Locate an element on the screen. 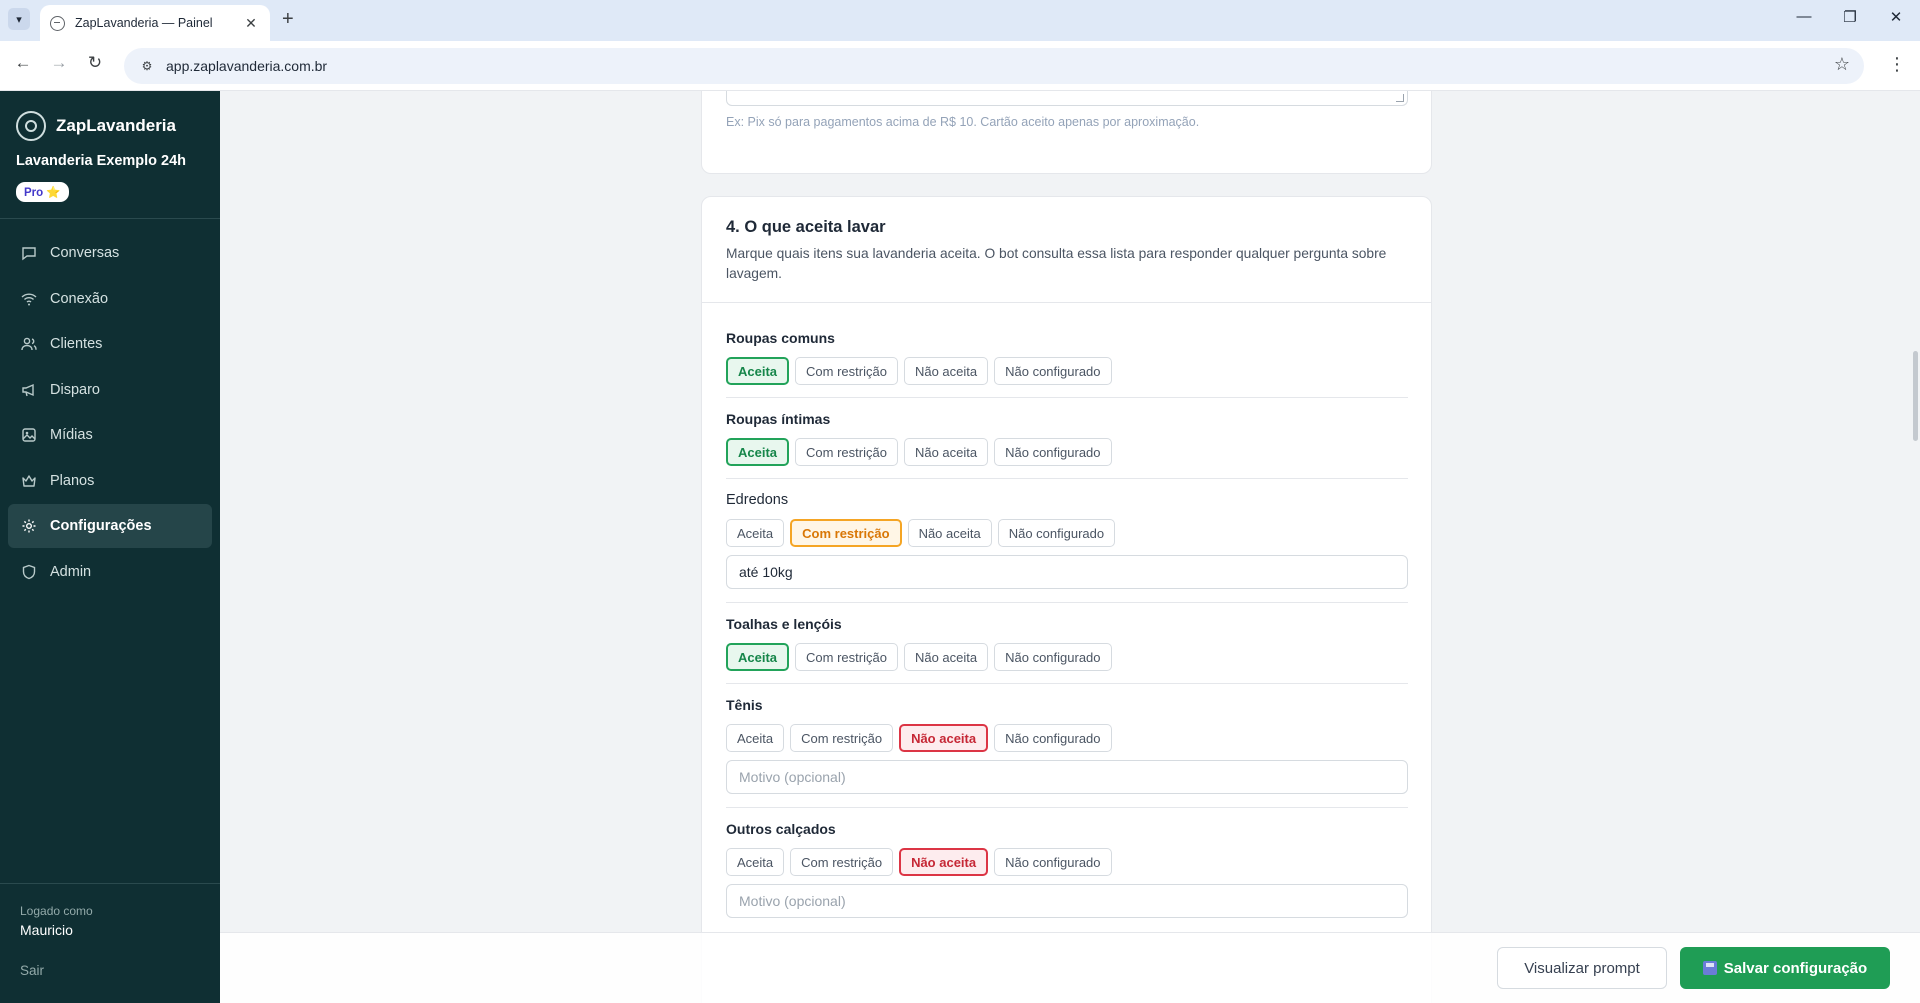 The width and height of the screenshot is (1920, 1003). reload-button: ↻ is located at coordinates (95, 63).